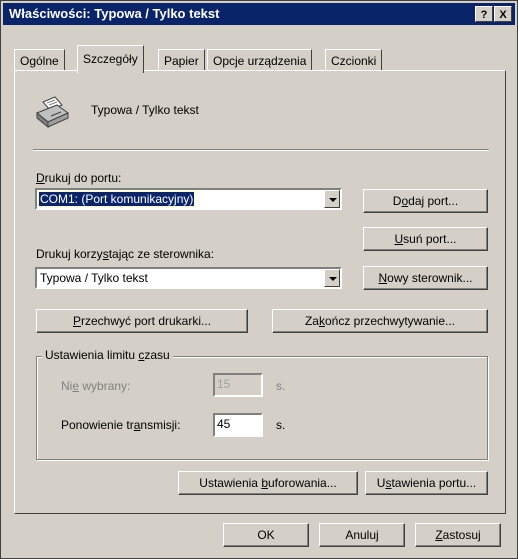  What do you see at coordinates (79, 178) in the screenshot?
I see `port-label: Drukuj do portu:` at bounding box center [79, 178].